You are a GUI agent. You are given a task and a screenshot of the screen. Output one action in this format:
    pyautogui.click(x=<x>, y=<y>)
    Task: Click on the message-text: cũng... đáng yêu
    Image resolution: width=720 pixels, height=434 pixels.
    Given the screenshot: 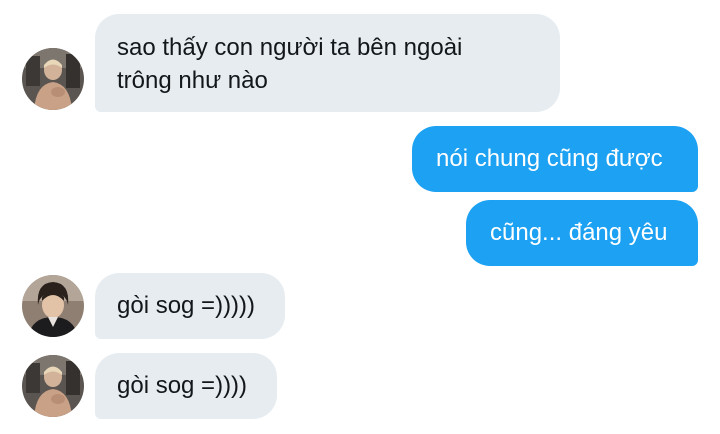 What is the action you would take?
    pyautogui.click(x=579, y=232)
    